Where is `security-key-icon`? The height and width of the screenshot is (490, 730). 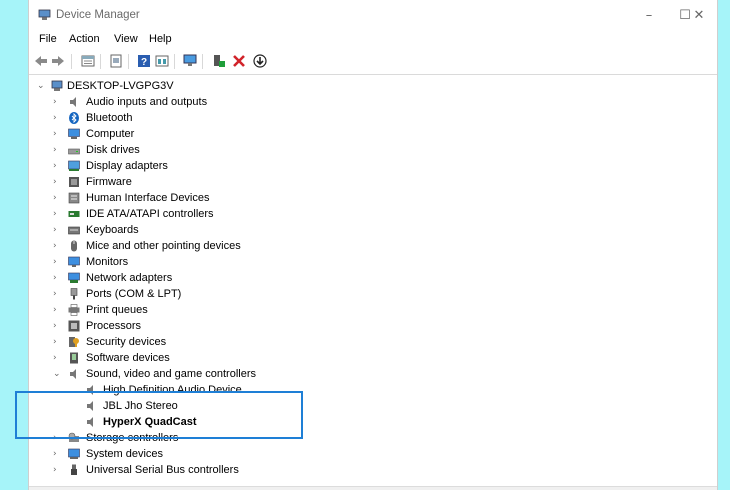 security-key-icon is located at coordinates (74, 342).